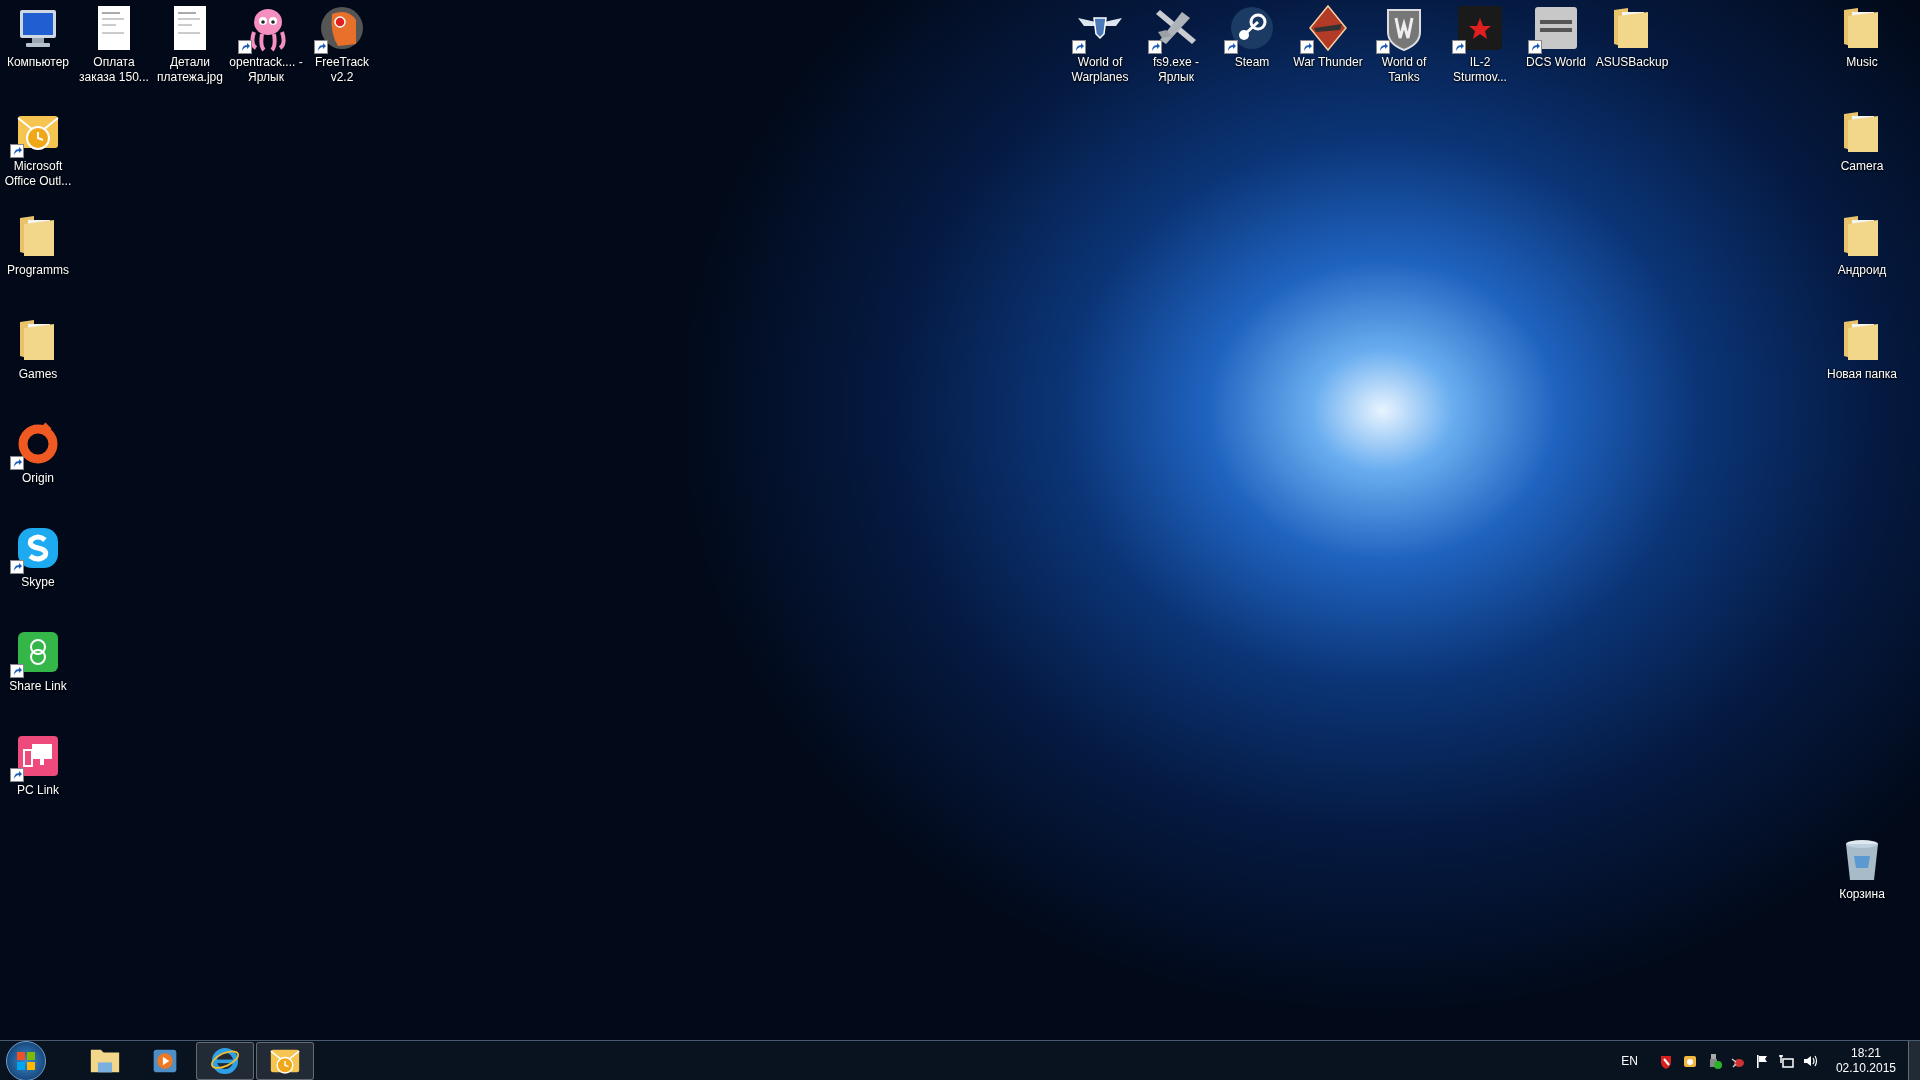  What do you see at coordinates (190, 52) in the screenshot?
I see `desktop-shortcut: Детали платежа.jpg` at bounding box center [190, 52].